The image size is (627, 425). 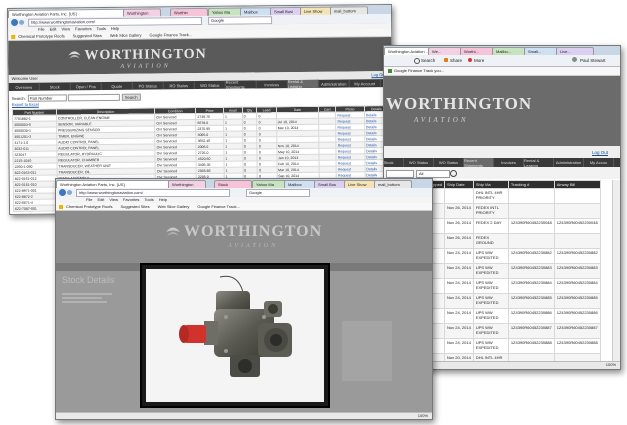 I want to click on part-photo, so click(x=235, y=335).